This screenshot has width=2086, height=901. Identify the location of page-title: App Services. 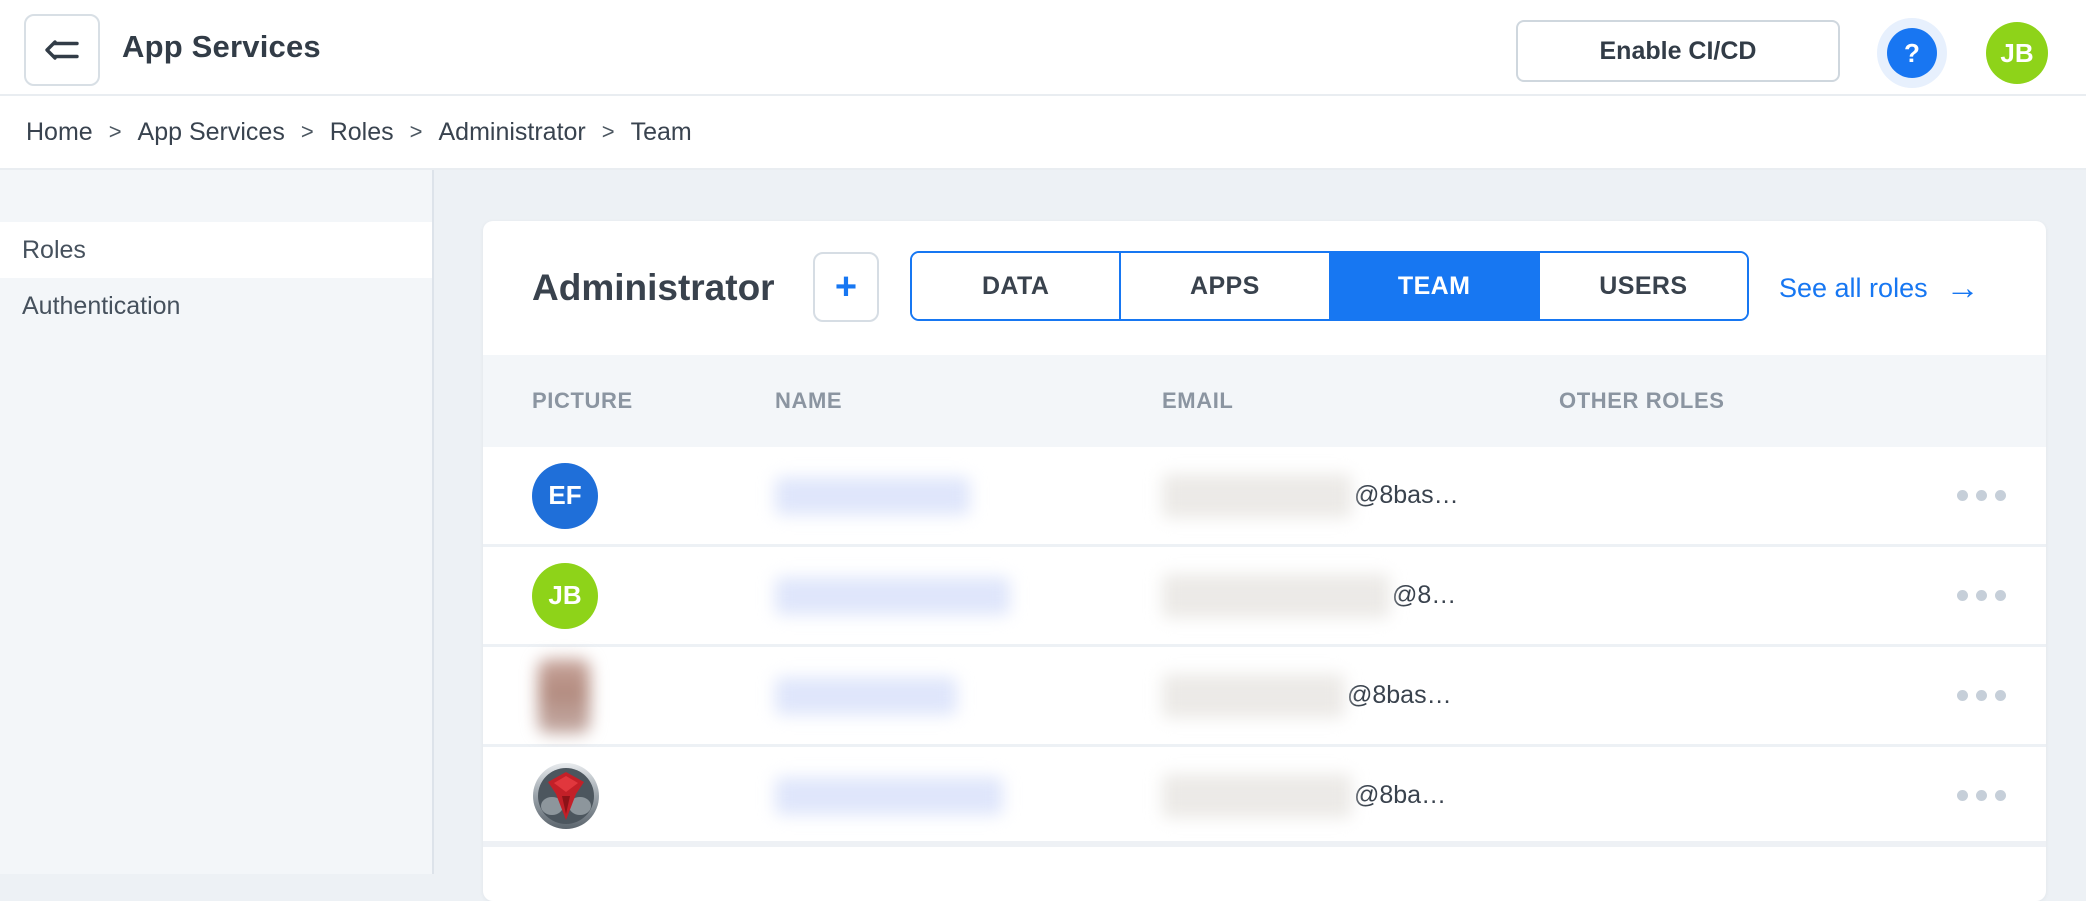
(221, 46).